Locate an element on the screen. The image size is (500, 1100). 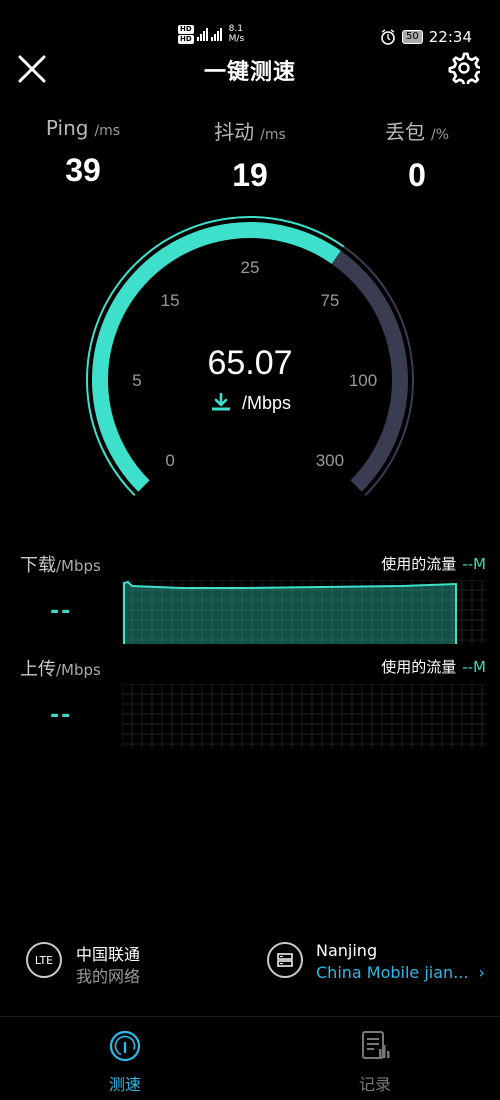
metric-value: 0 is located at coordinates (417, 175).